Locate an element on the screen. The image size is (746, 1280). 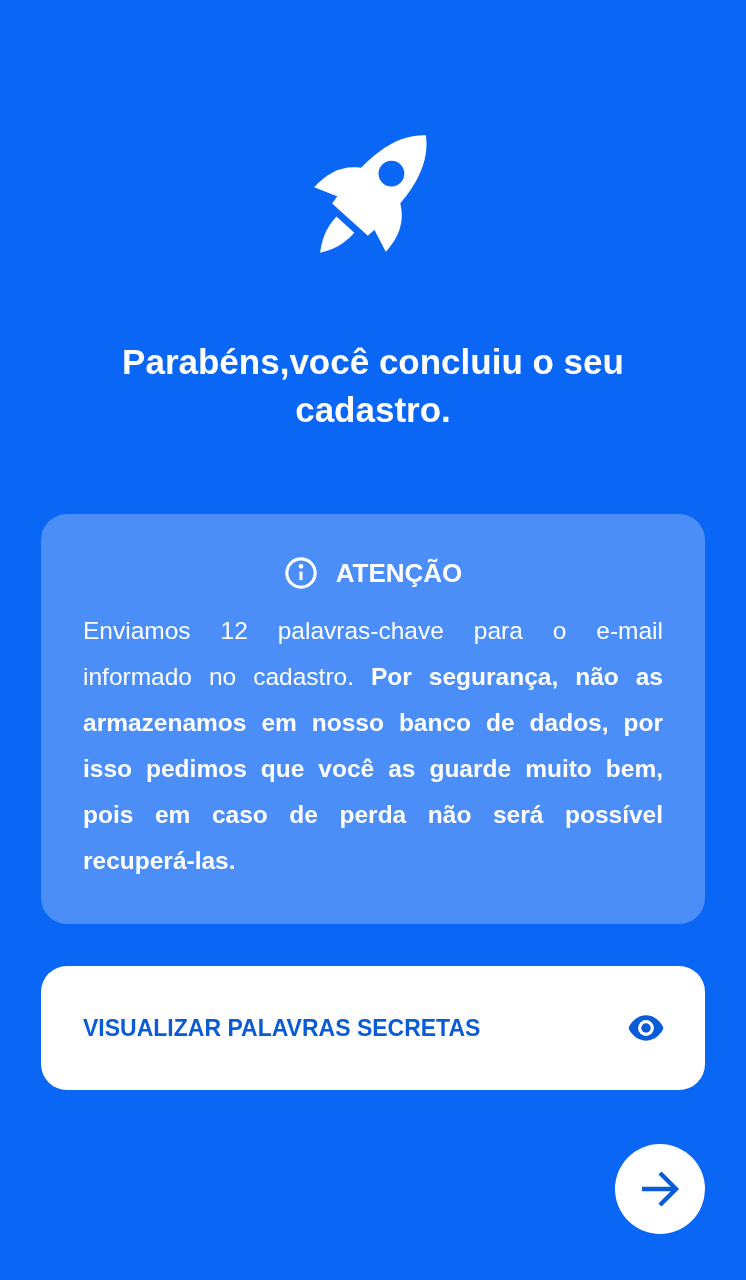
page-title: Parabéns,você concluiu o seu cadastro. is located at coordinates (373, 386).